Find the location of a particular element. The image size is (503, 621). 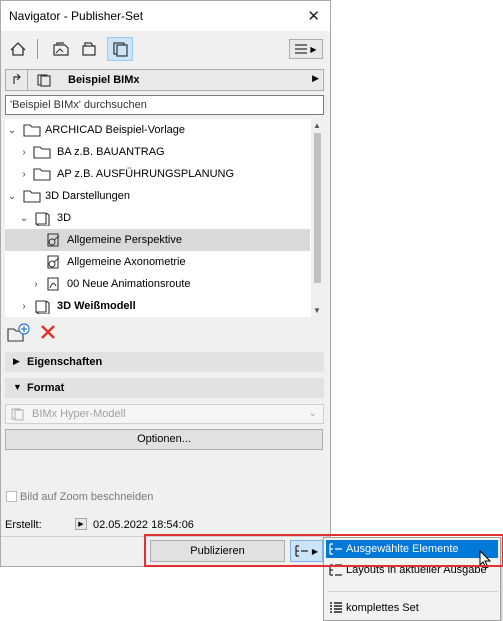

menu-item-layouts-current: Layouts in aktueller Ausgabe is located at coordinates (412, 570).